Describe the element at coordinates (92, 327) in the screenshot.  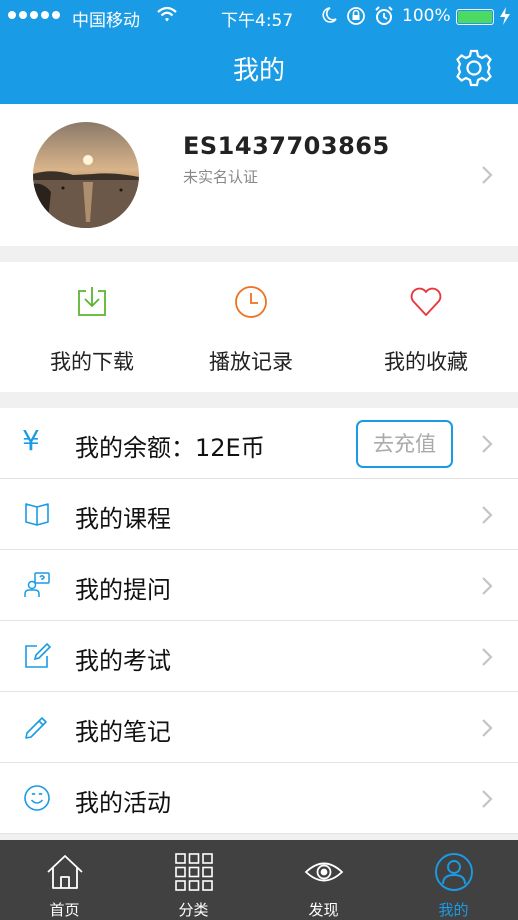
I see `my-downloads-button: 我的下载` at that location.